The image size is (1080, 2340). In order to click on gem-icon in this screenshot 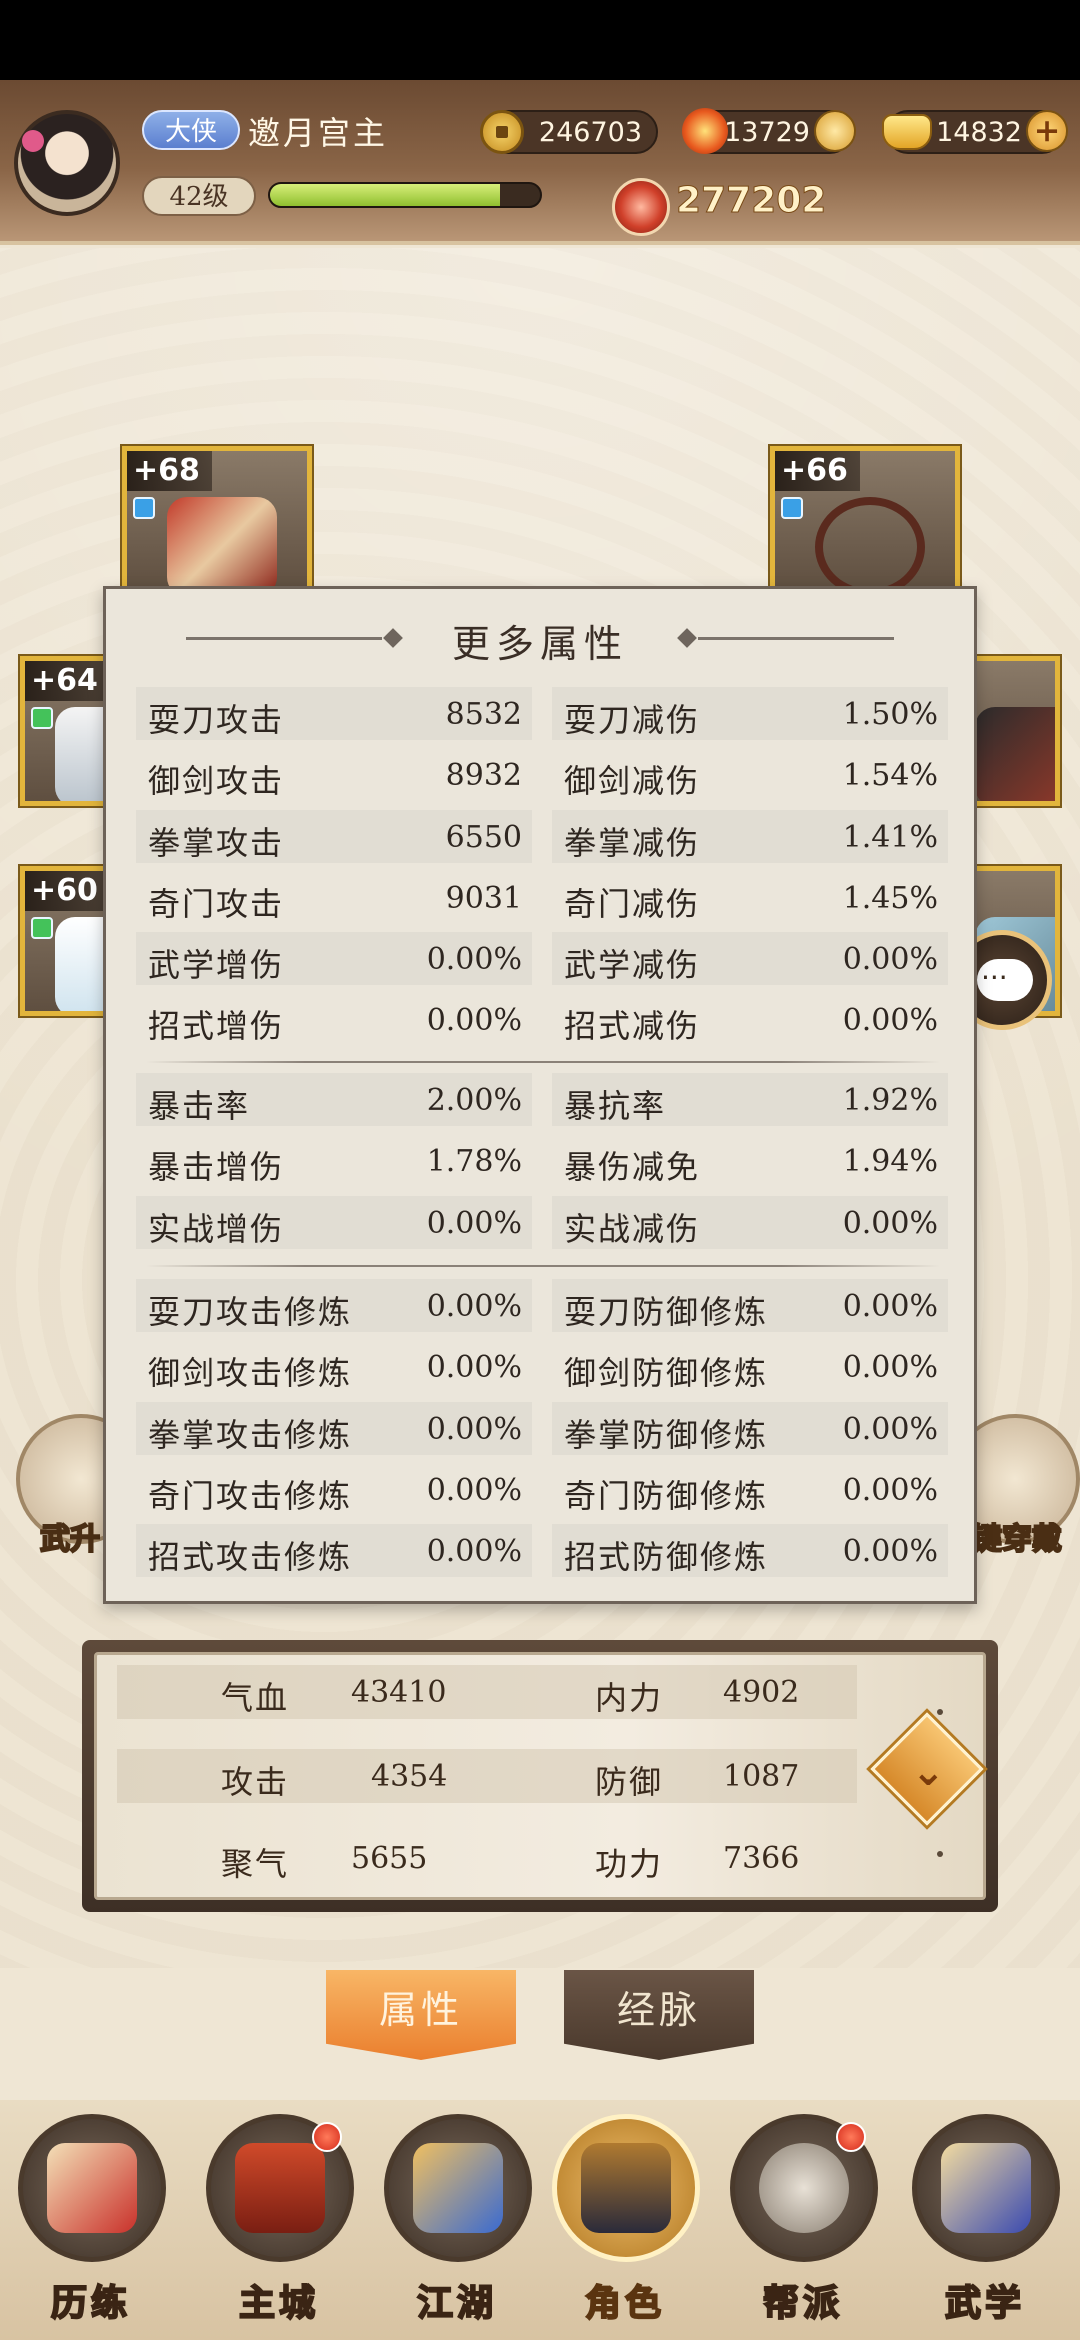, I will do `click(42, 718)`.